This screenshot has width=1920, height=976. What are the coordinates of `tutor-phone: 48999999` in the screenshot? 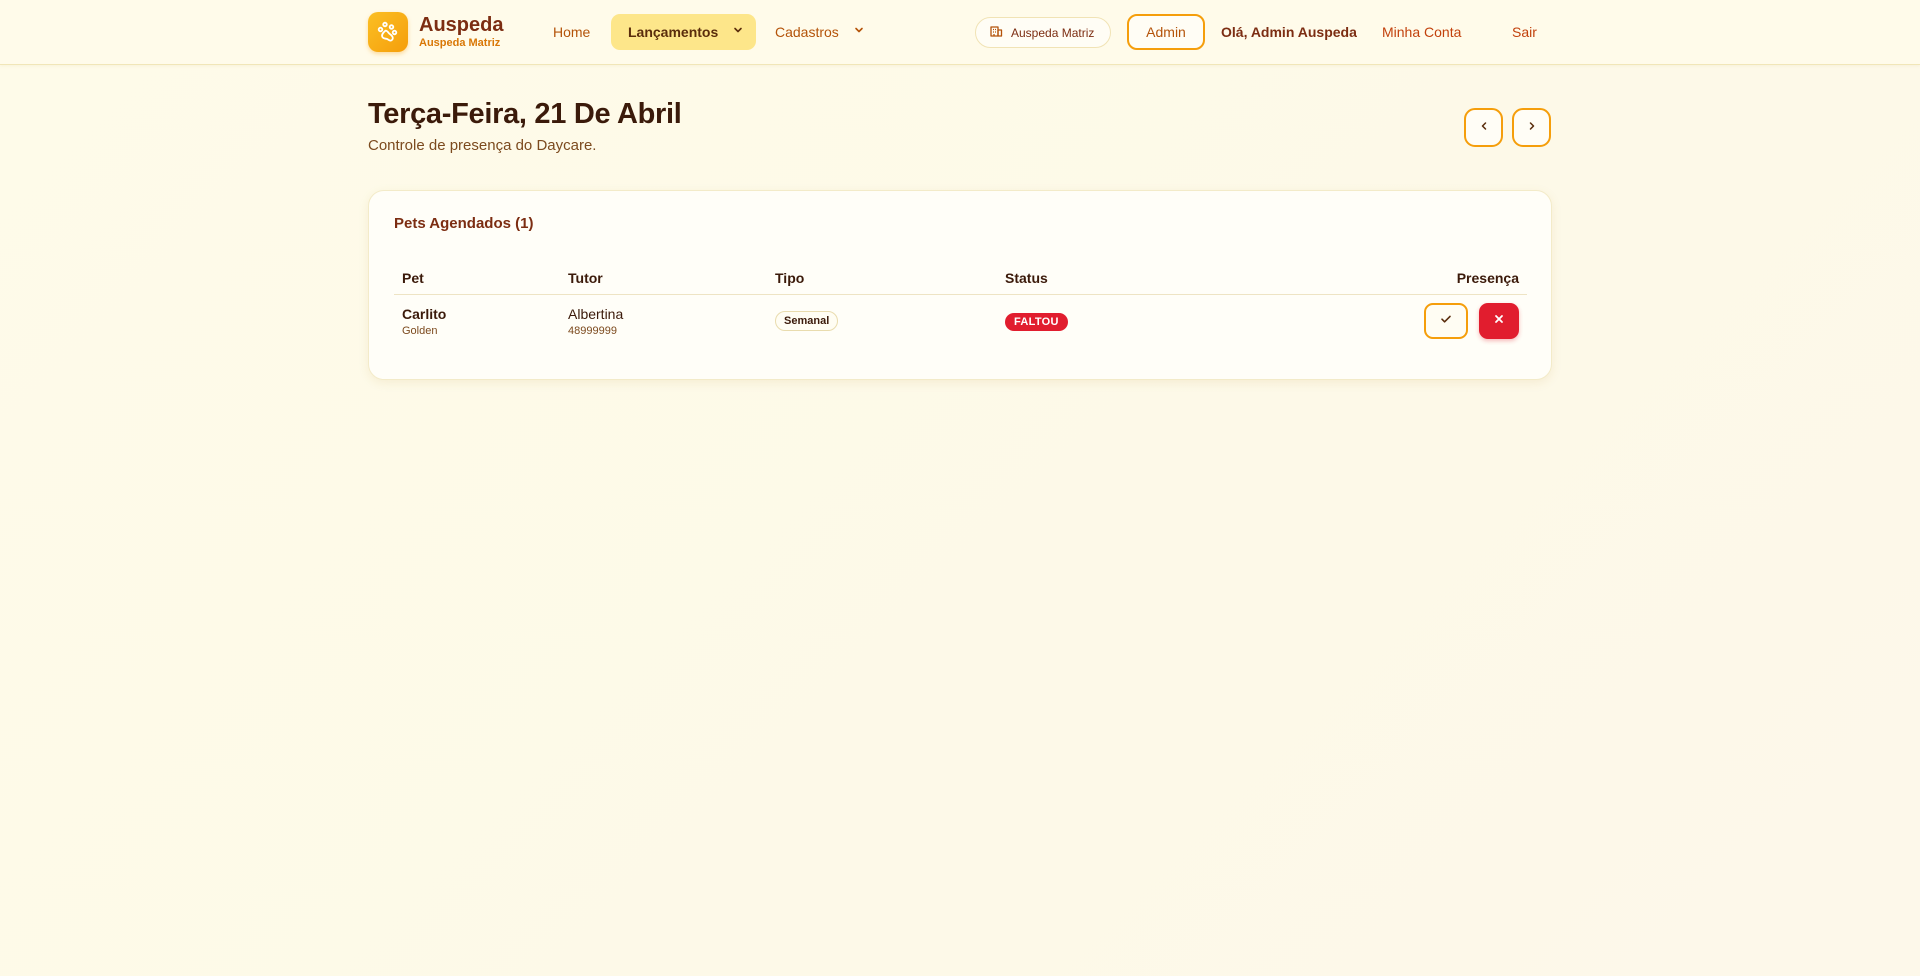 It's located at (592, 330).